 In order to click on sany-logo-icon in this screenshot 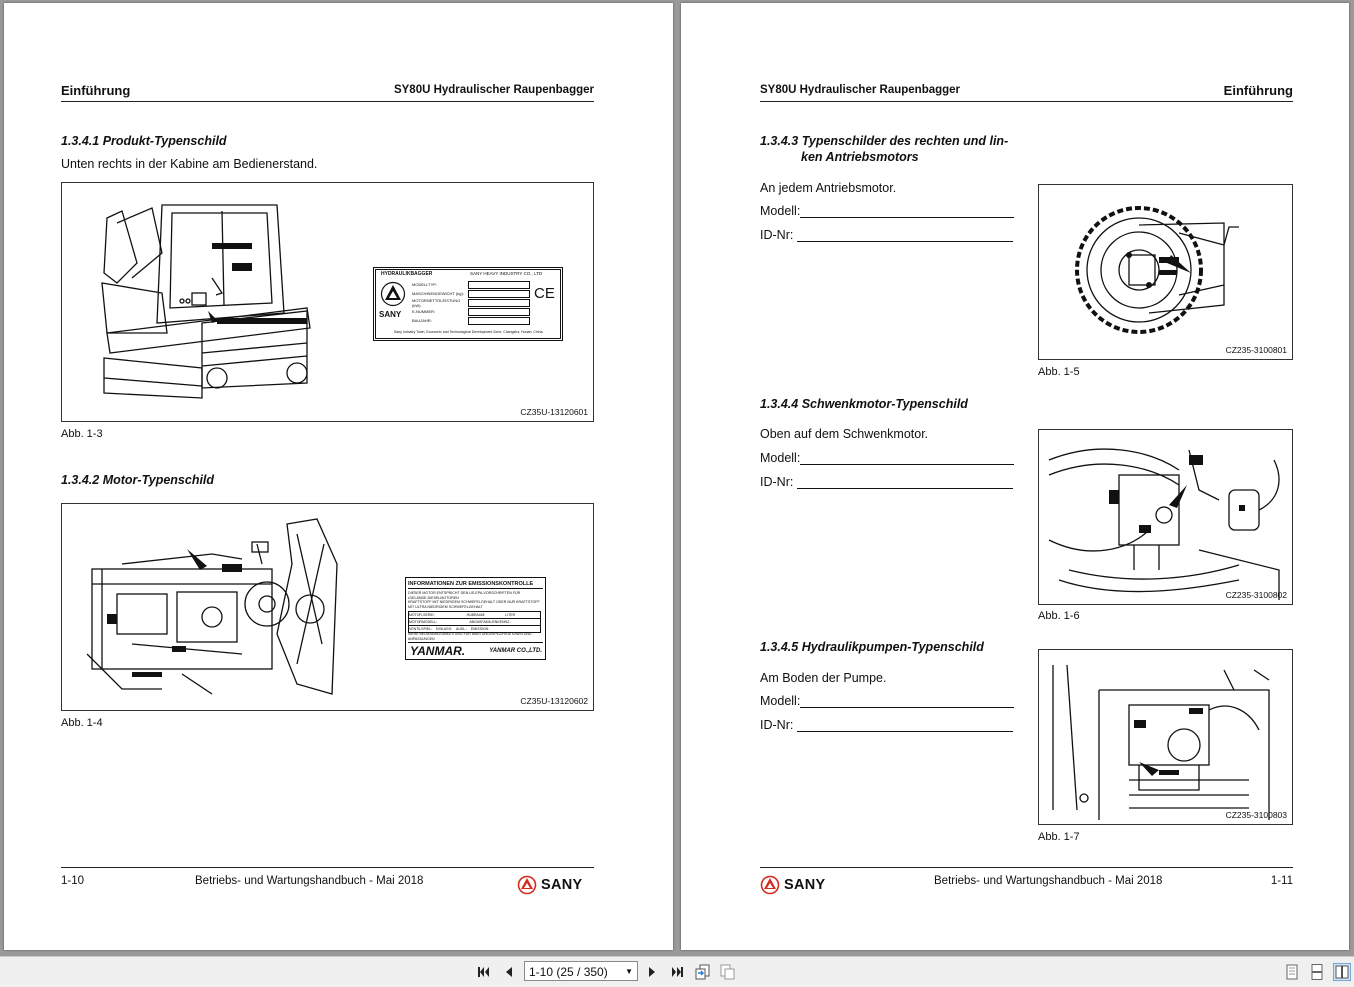, I will do `click(527, 885)`.